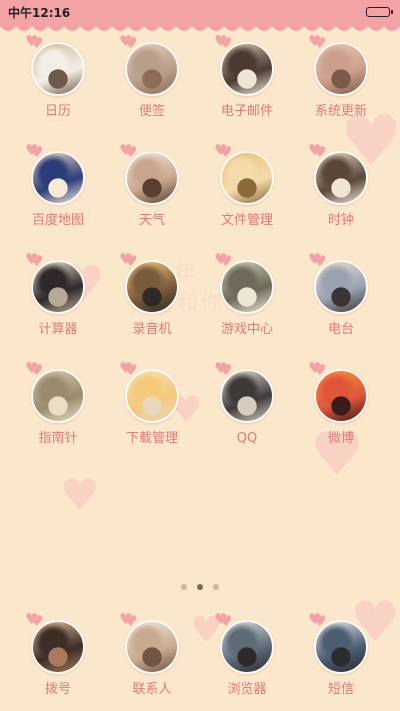 The height and width of the screenshot is (711, 400). I want to click on app-dock-1: ♥ 联系人, so click(152, 655).